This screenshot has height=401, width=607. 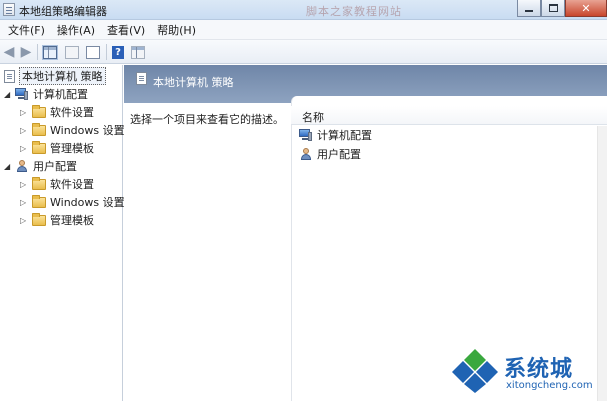 I want to click on app-icon, so click(x=9, y=9).